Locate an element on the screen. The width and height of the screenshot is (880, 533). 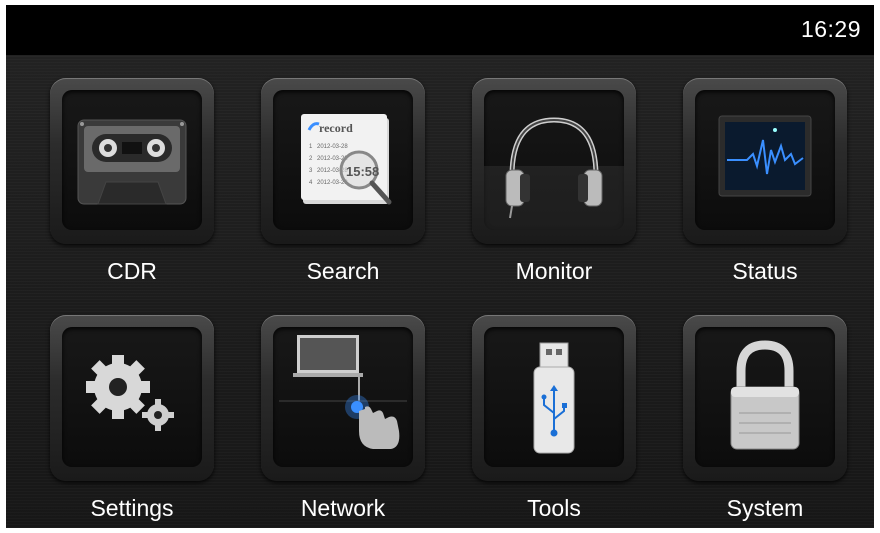
cdr-button is located at coordinates (132, 161).